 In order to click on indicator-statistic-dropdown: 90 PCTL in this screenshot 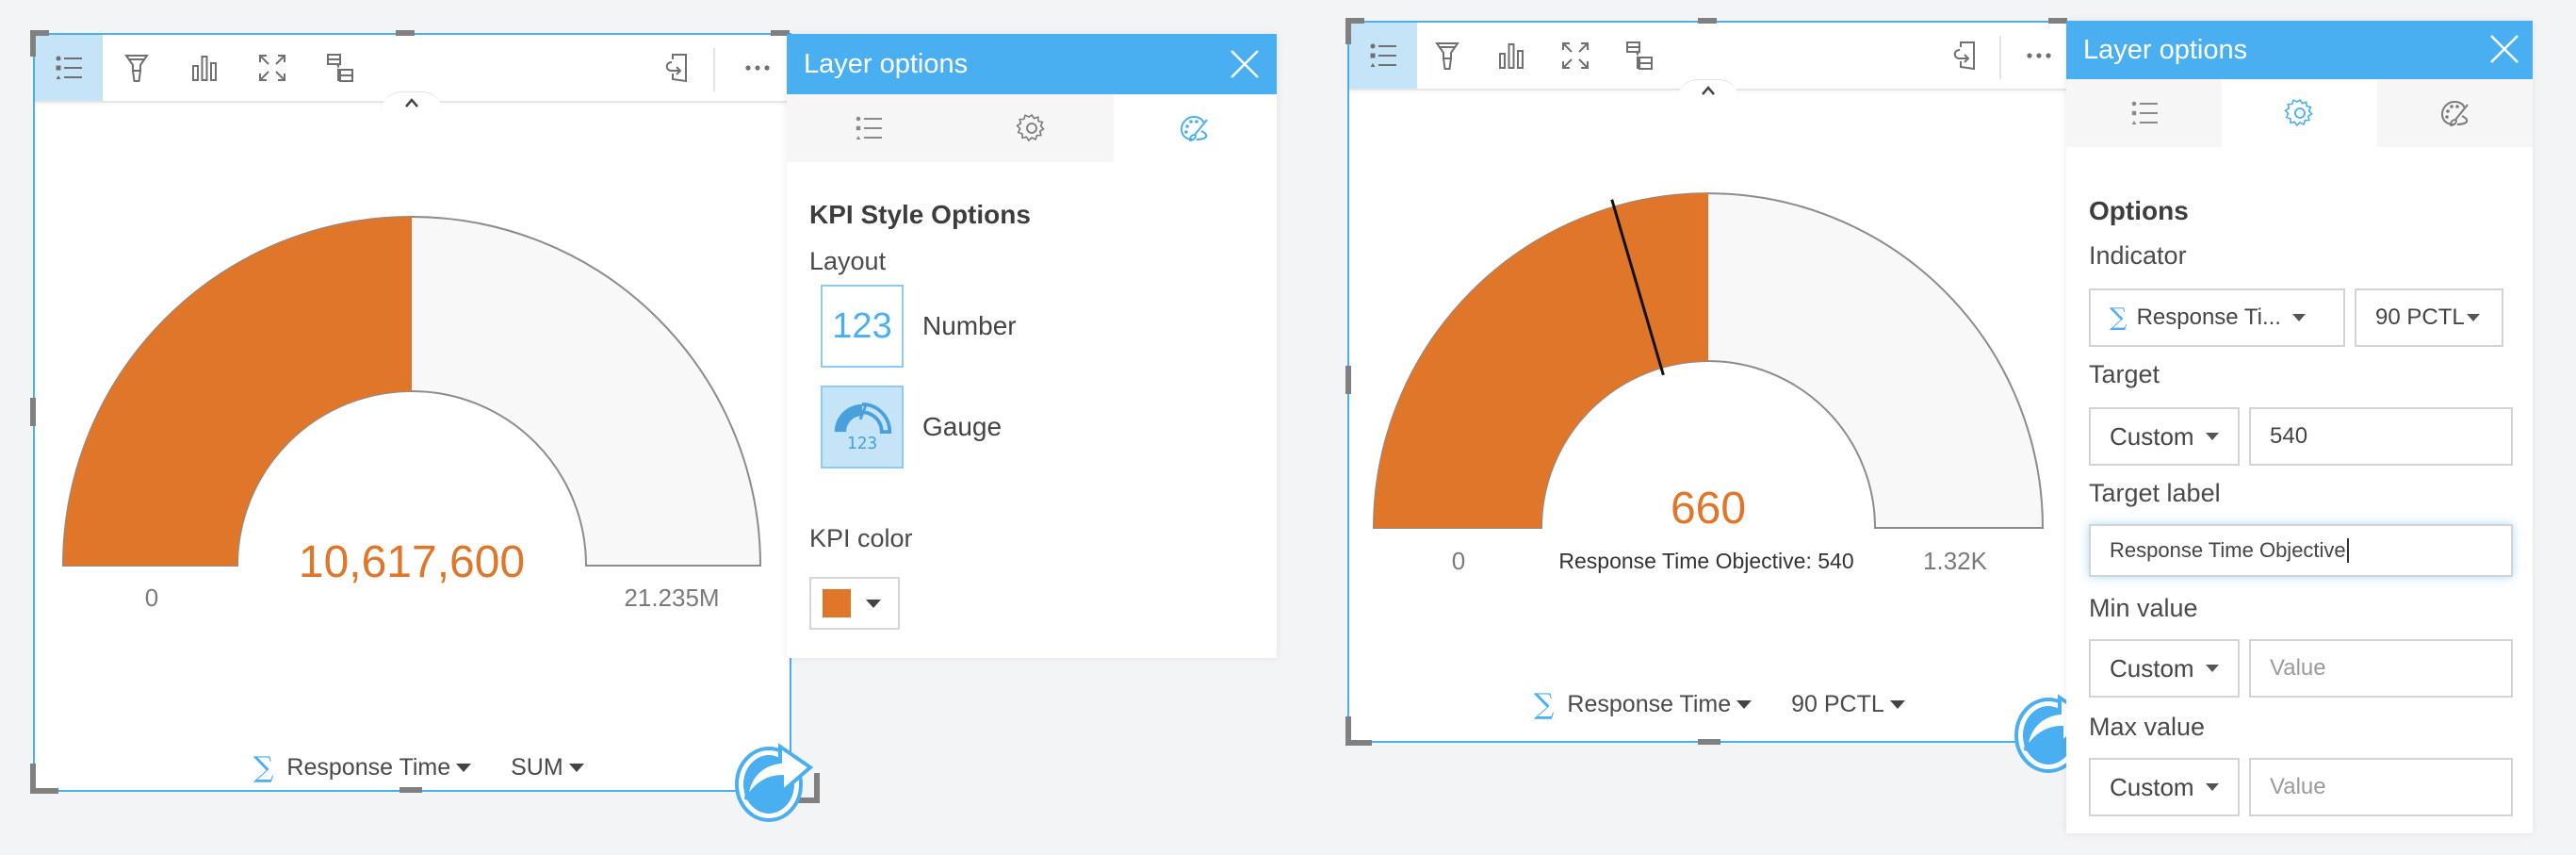, I will do `click(2429, 318)`.